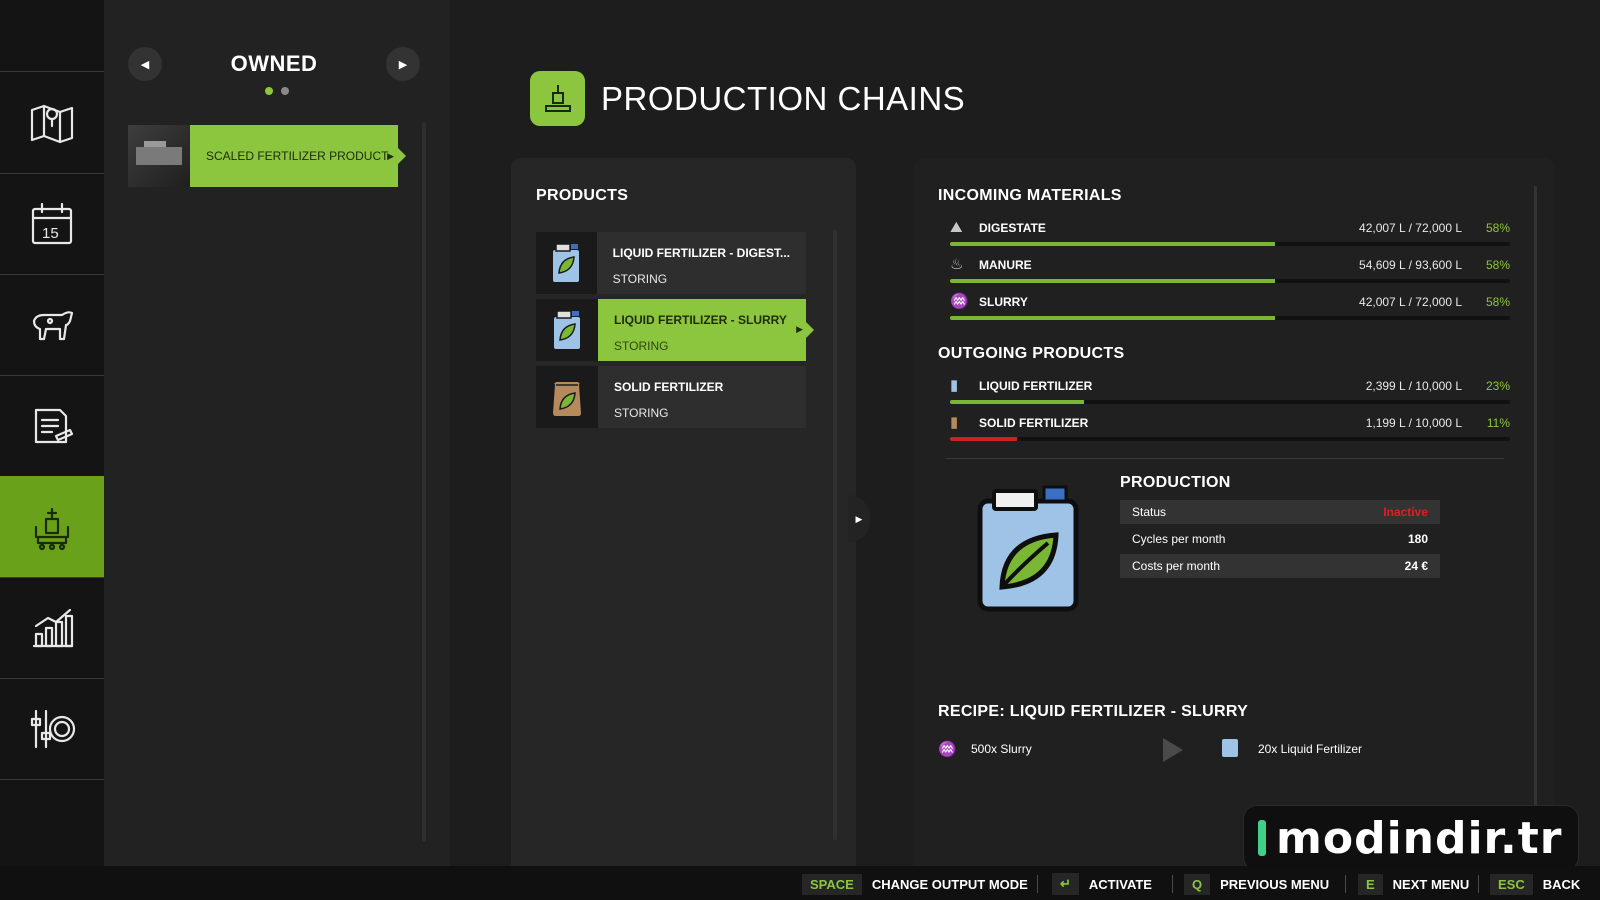 The height and width of the screenshot is (900, 1600). I want to click on page-dot, so click(285, 91).